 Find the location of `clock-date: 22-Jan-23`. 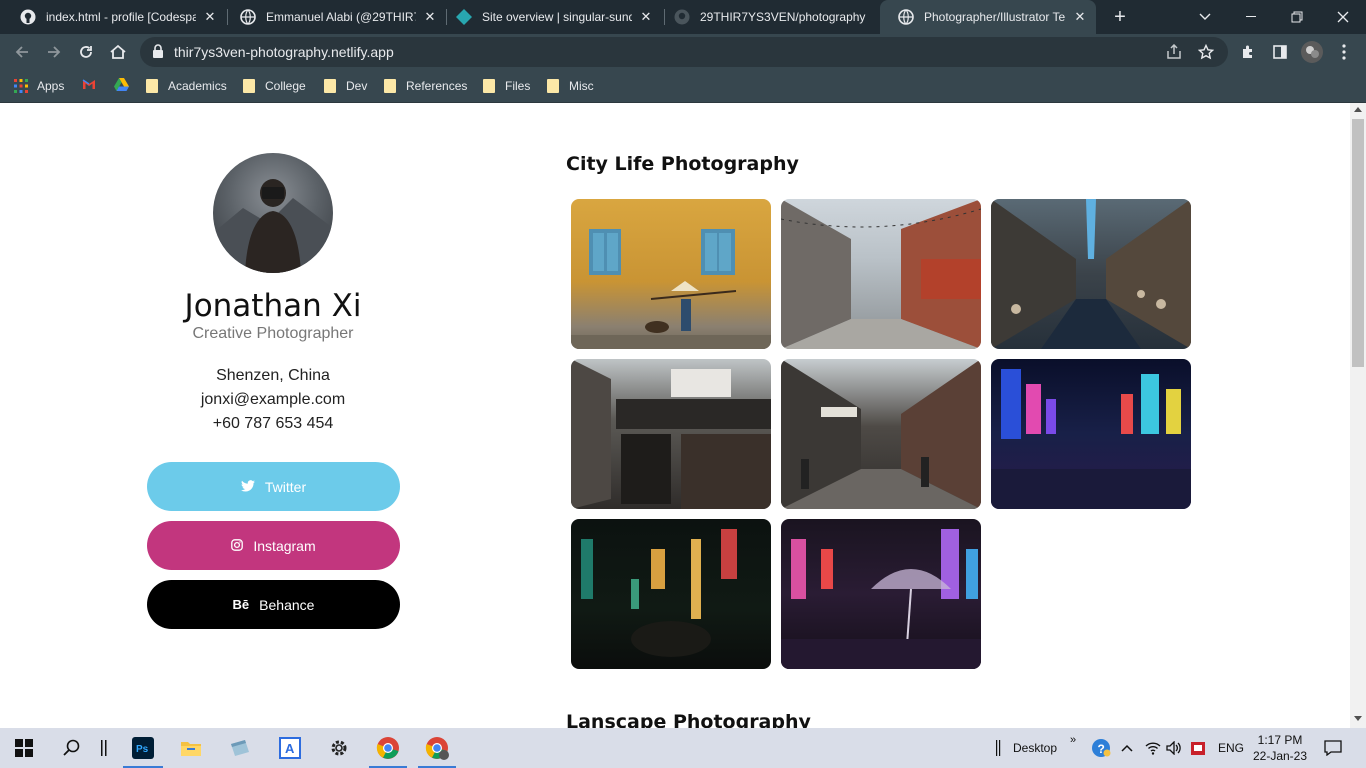

clock-date: 22-Jan-23 is located at coordinates (1280, 756).